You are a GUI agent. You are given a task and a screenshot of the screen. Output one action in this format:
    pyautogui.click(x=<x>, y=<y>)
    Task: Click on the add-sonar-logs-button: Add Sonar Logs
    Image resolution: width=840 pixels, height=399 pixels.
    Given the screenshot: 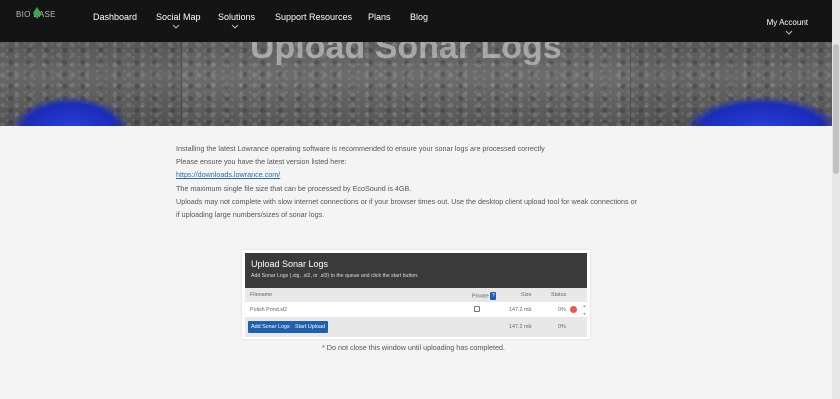 What is the action you would take?
    pyautogui.click(x=270, y=327)
    